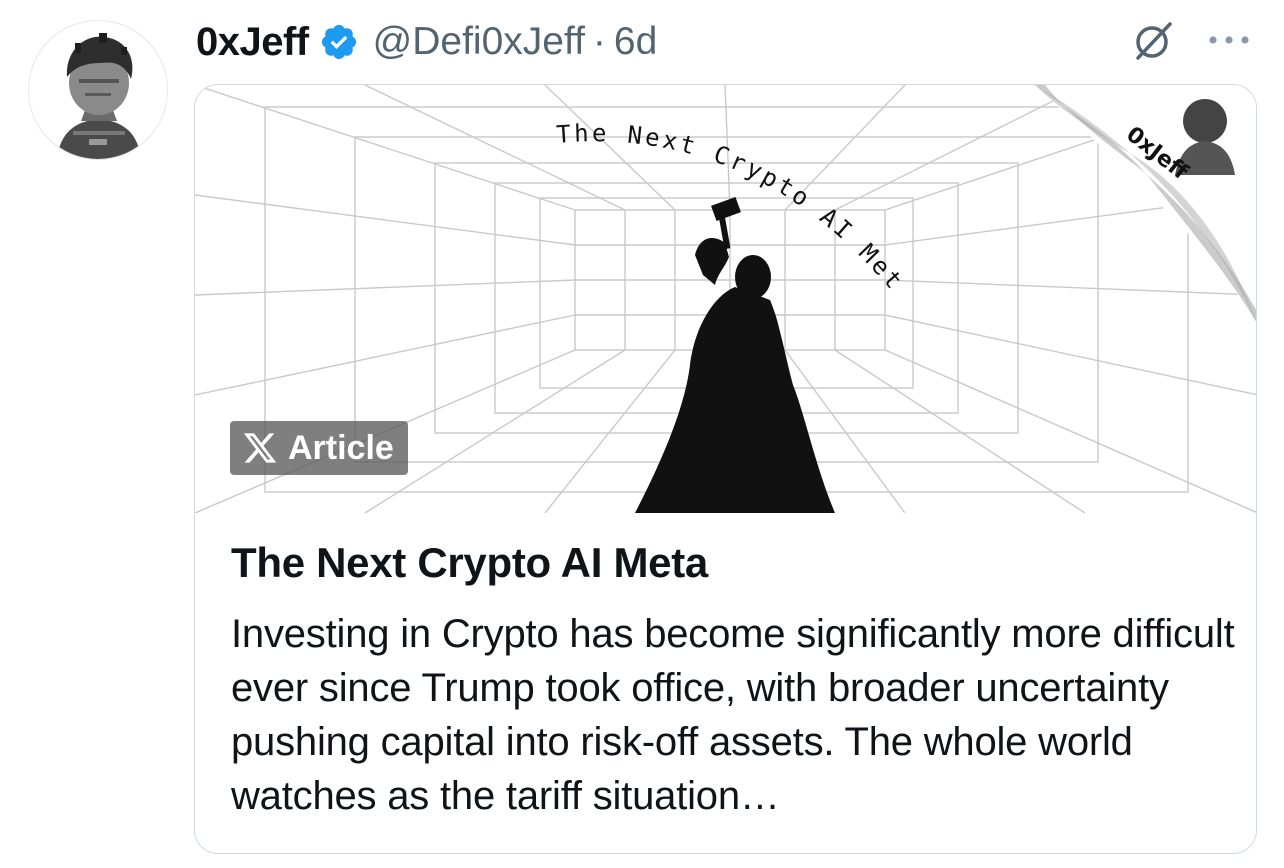  What do you see at coordinates (635, 42) in the screenshot?
I see `tweet-timestamp: 6d` at bounding box center [635, 42].